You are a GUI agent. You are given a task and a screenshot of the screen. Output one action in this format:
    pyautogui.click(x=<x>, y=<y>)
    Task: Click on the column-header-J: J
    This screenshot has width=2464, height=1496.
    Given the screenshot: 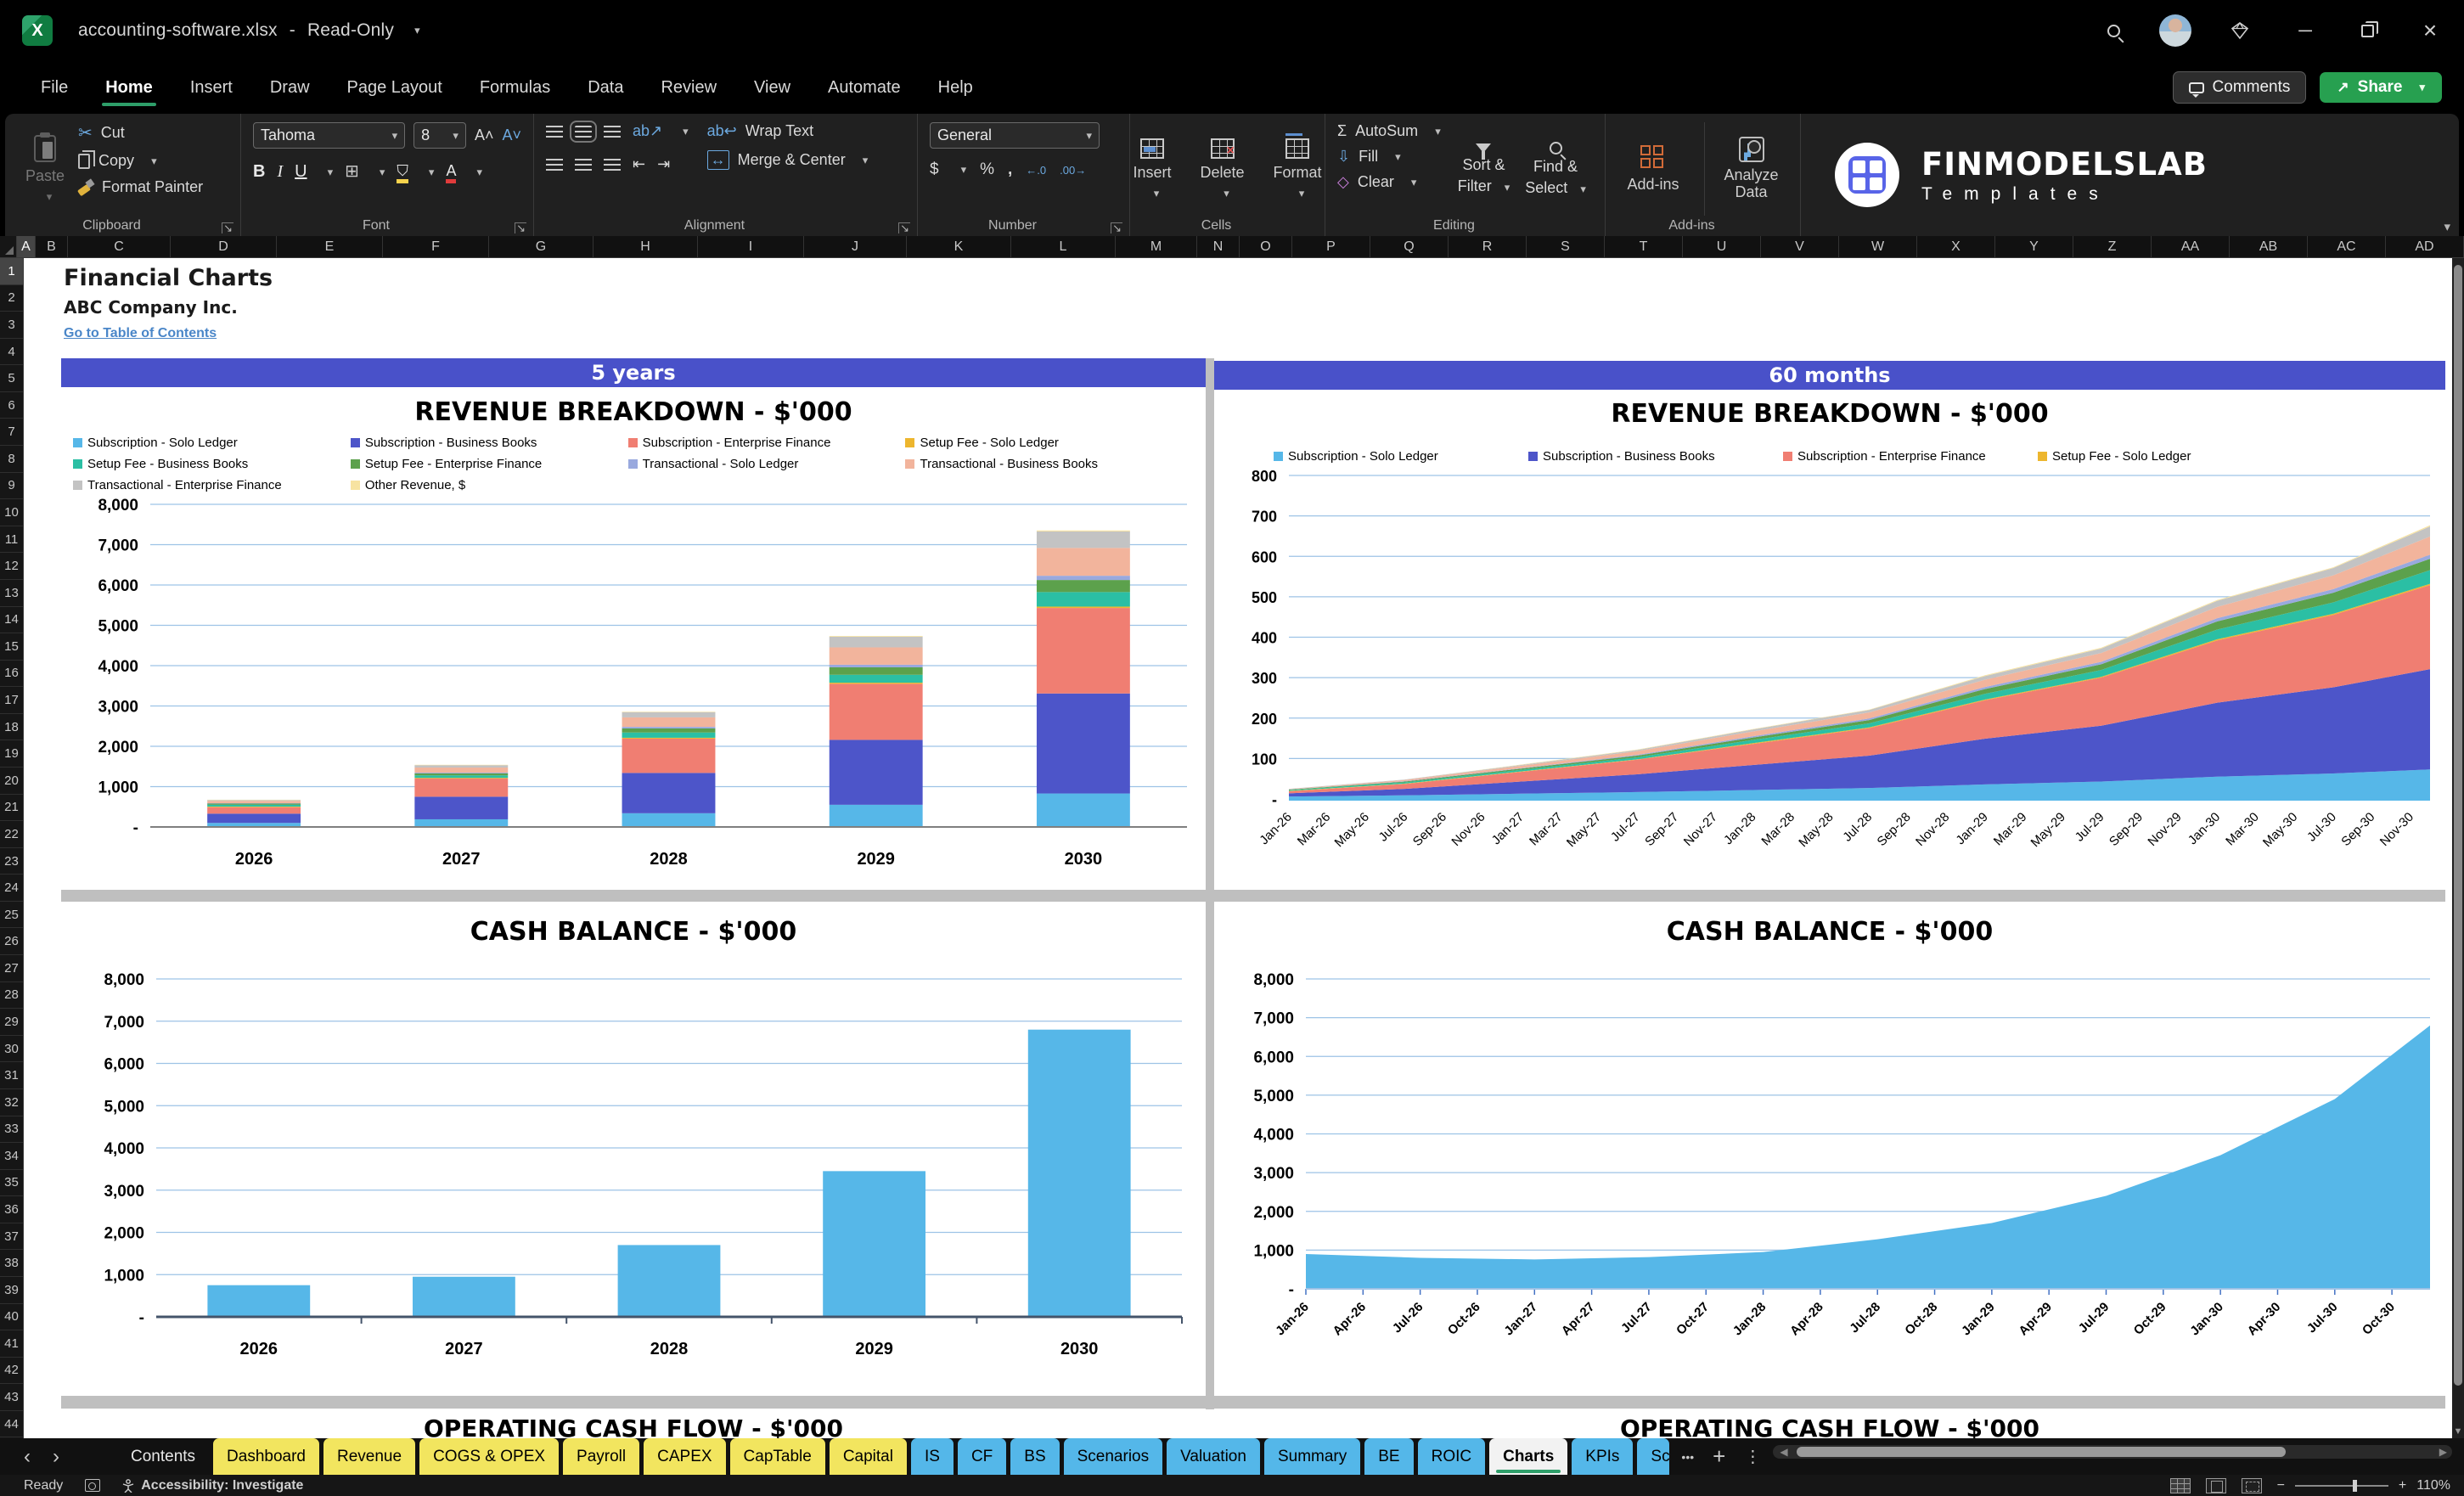 What is the action you would take?
    pyautogui.click(x=855, y=246)
    